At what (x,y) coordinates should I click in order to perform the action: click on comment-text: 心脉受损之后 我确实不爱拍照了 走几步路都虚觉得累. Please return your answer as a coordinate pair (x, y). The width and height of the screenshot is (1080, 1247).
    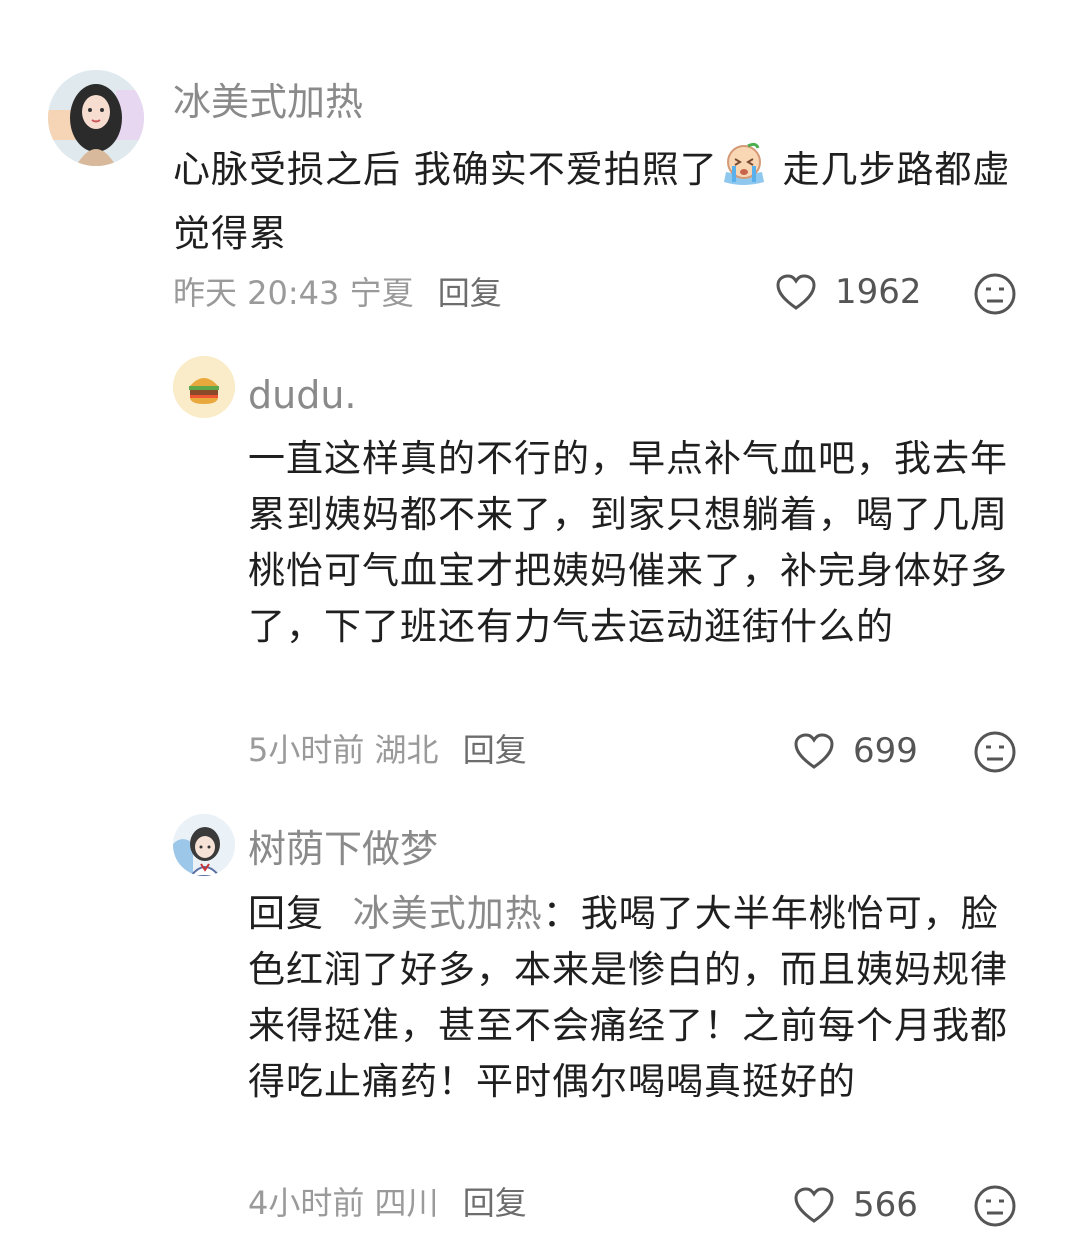
    Looking at the image, I should click on (598, 202).